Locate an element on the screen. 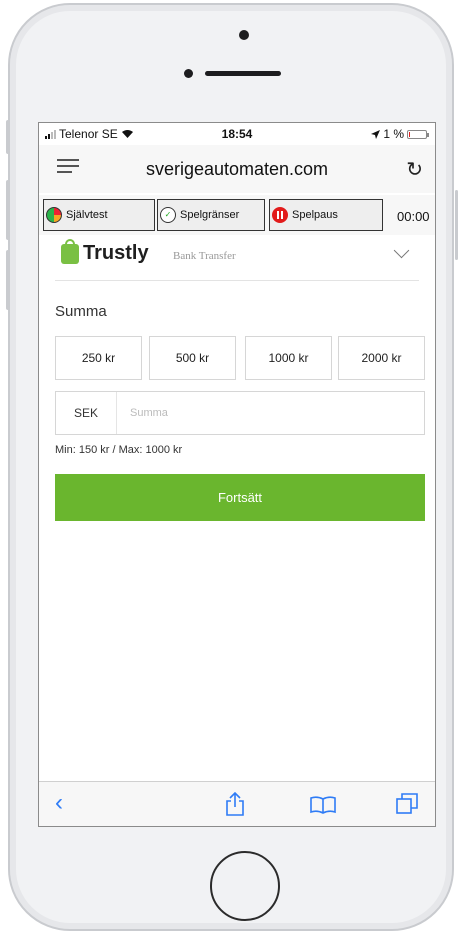 The image size is (459, 936). earpiece-speaker is located at coordinates (243, 73).